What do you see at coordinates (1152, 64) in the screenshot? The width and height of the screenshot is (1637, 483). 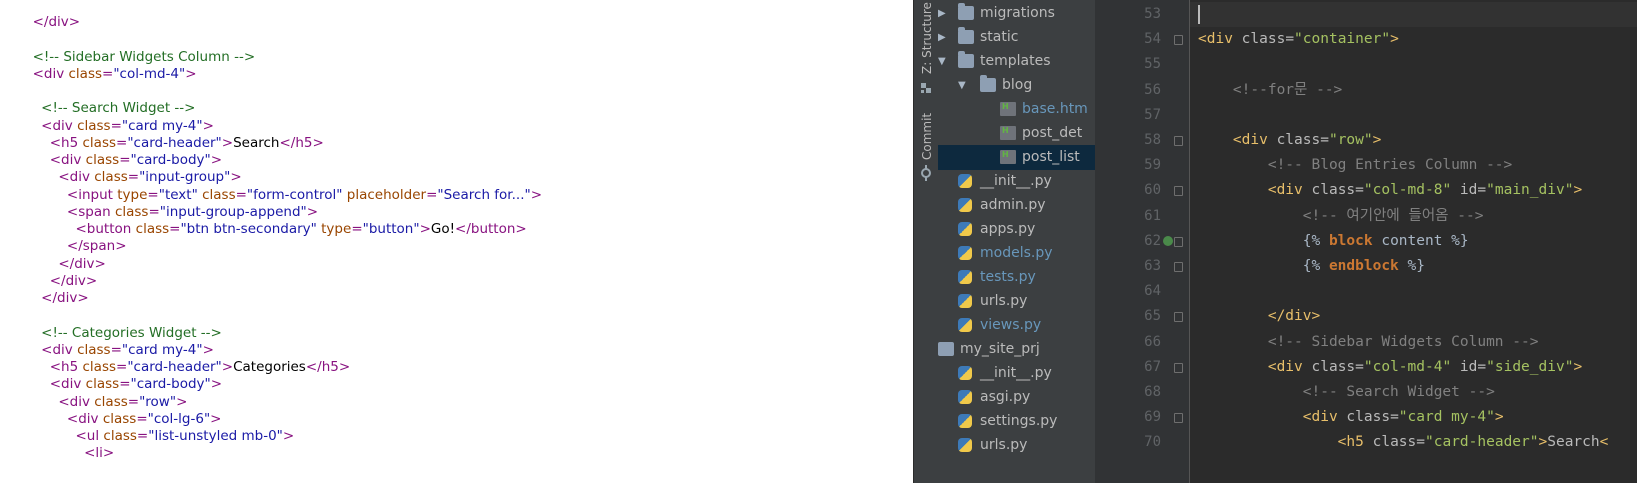 I see `line-number: 55` at bounding box center [1152, 64].